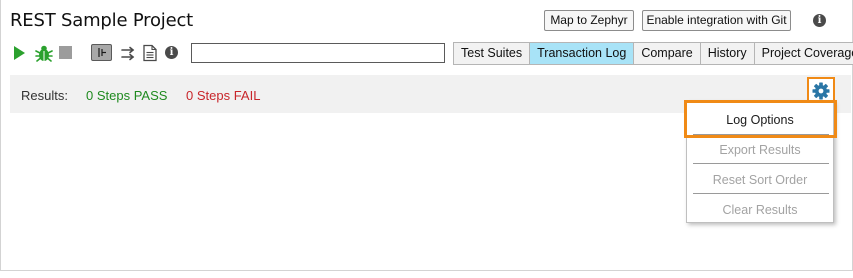 Image resolution: width=853 pixels, height=278 pixels. What do you see at coordinates (128, 54) in the screenshot?
I see `transfer-icon` at bounding box center [128, 54].